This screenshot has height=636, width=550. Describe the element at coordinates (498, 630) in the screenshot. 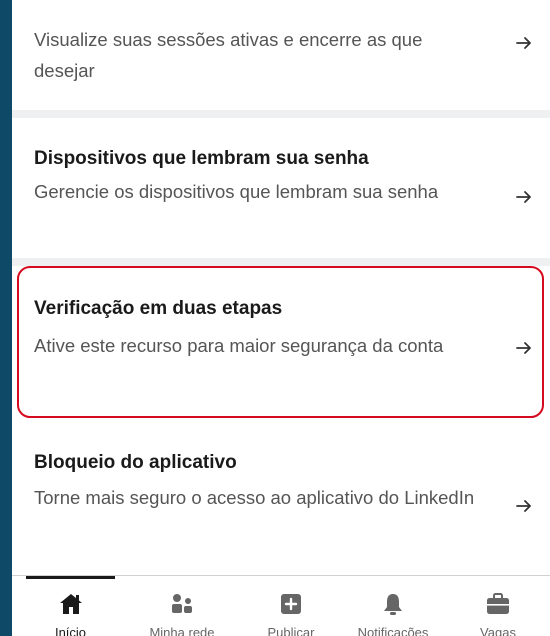

I see `tab-label: Vagas` at that location.